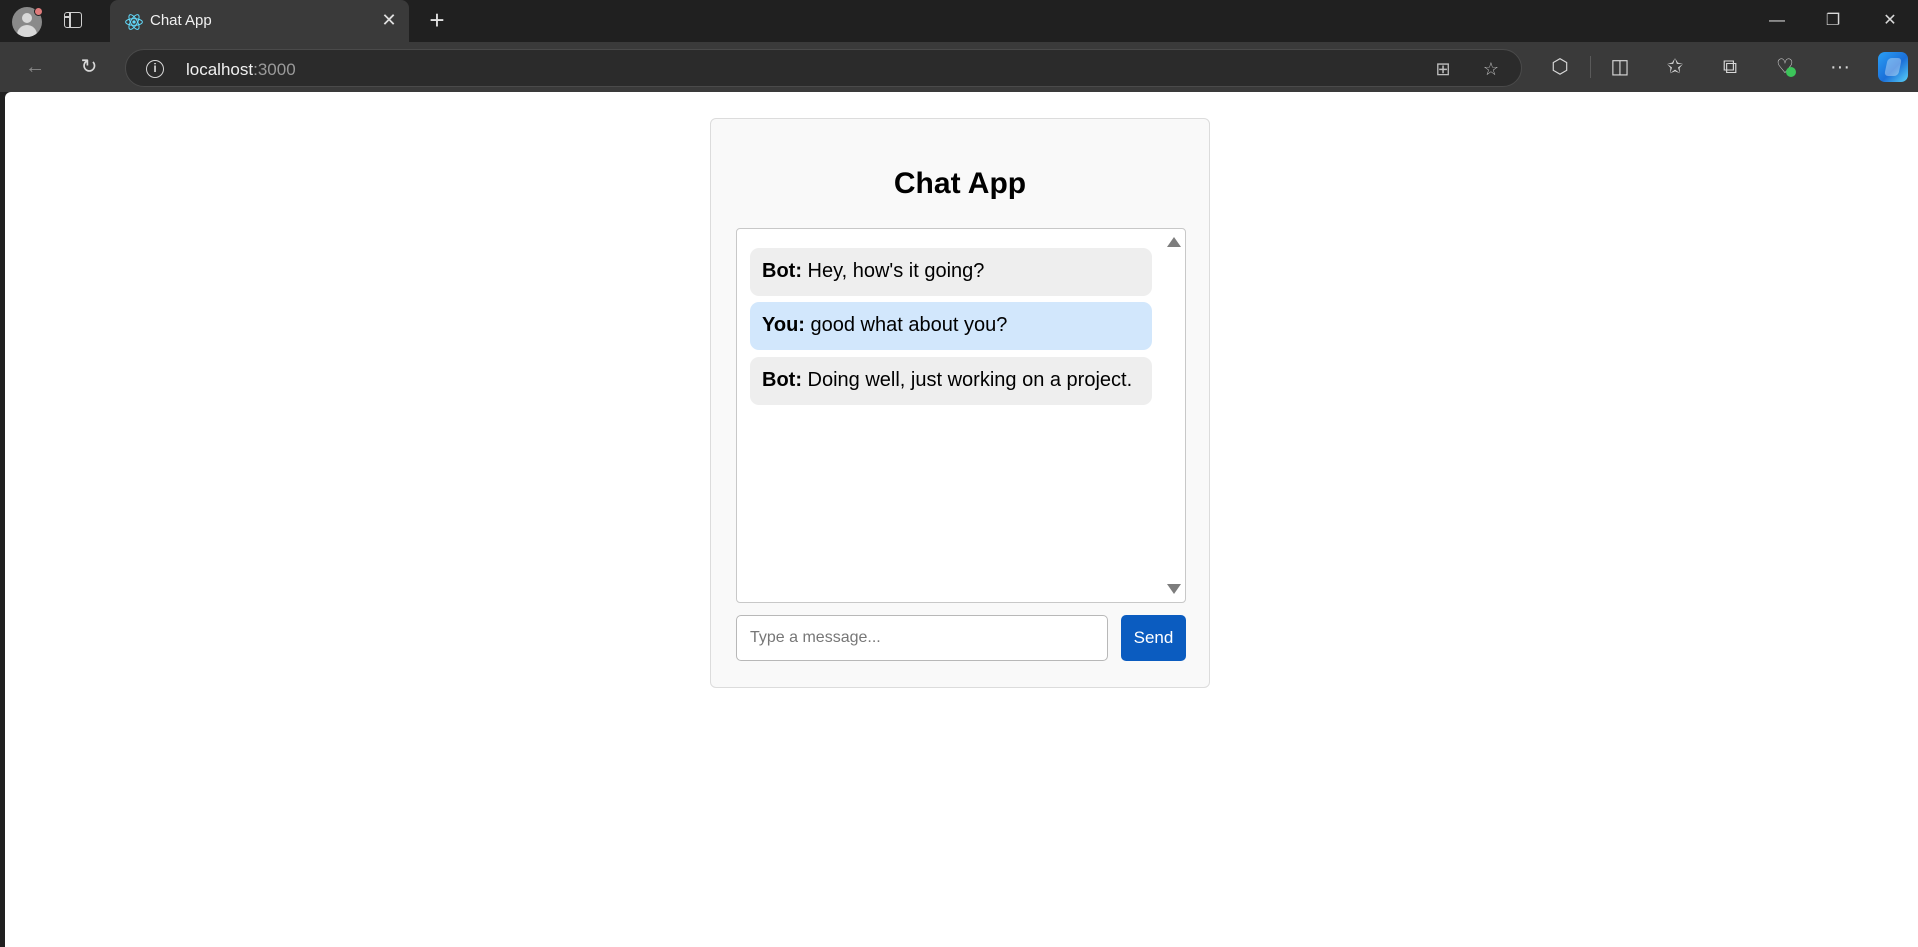 Image resolution: width=1918 pixels, height=947 pixels. What do you see at coordinates (959, 21) in the screenshot?
I see `browser-tab-bar: Chat App ✕ + — ❐ ✕` at bounding box center [959, 21].